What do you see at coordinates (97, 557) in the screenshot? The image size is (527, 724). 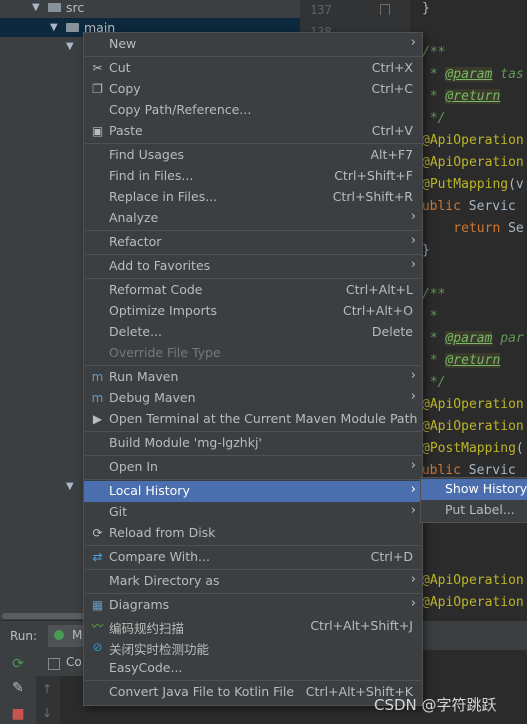 I see `compare-icon: ⇄` at bounding box center [97, 557].